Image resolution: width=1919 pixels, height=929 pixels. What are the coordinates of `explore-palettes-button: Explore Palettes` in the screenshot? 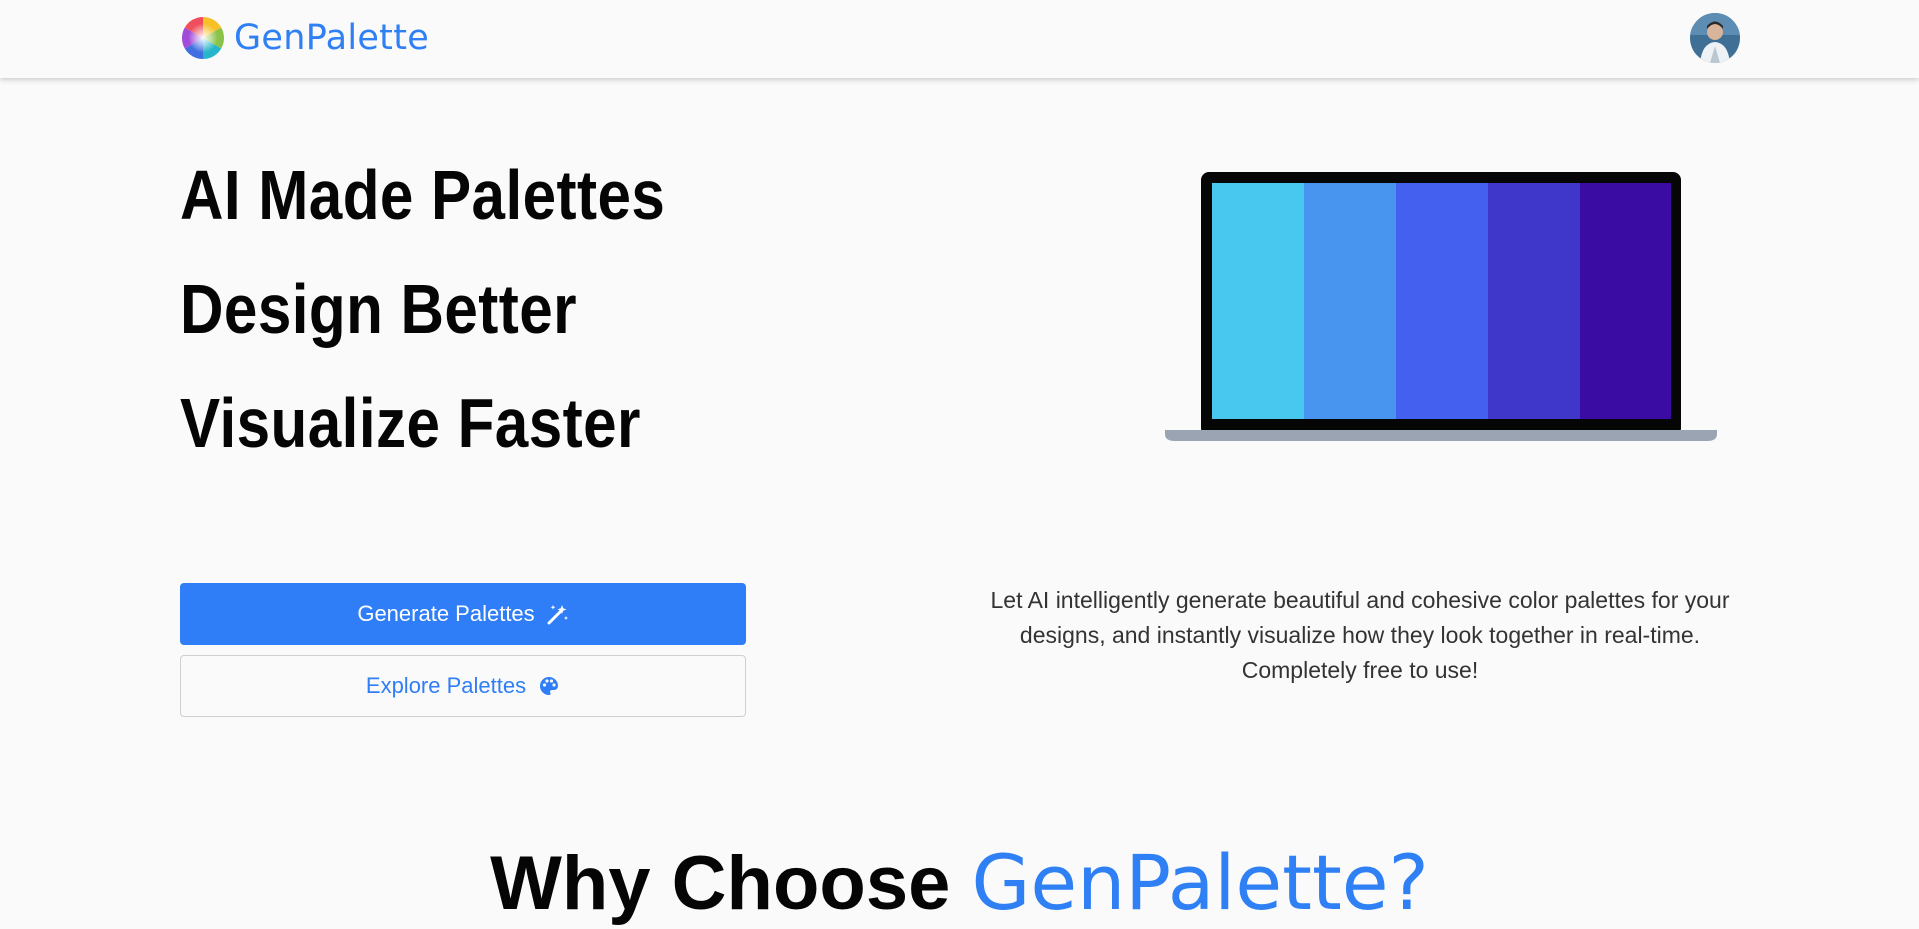 It's located at (463, 686).